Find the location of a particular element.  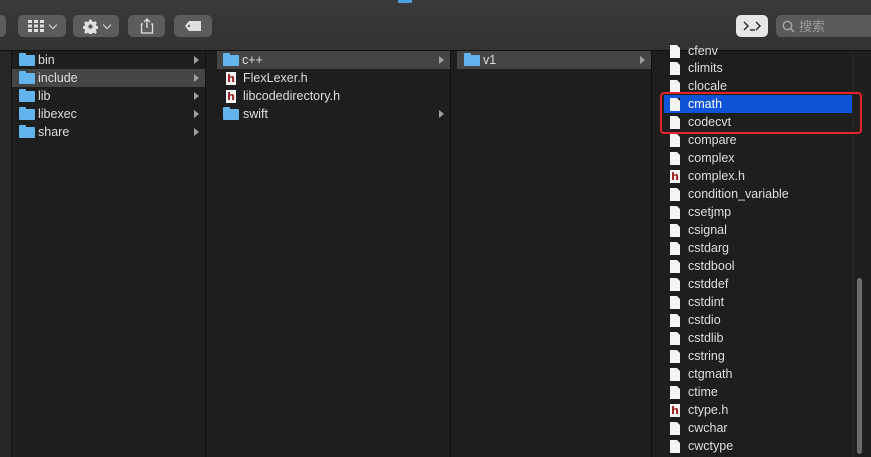

share-button is located at coordinates (146, 26).